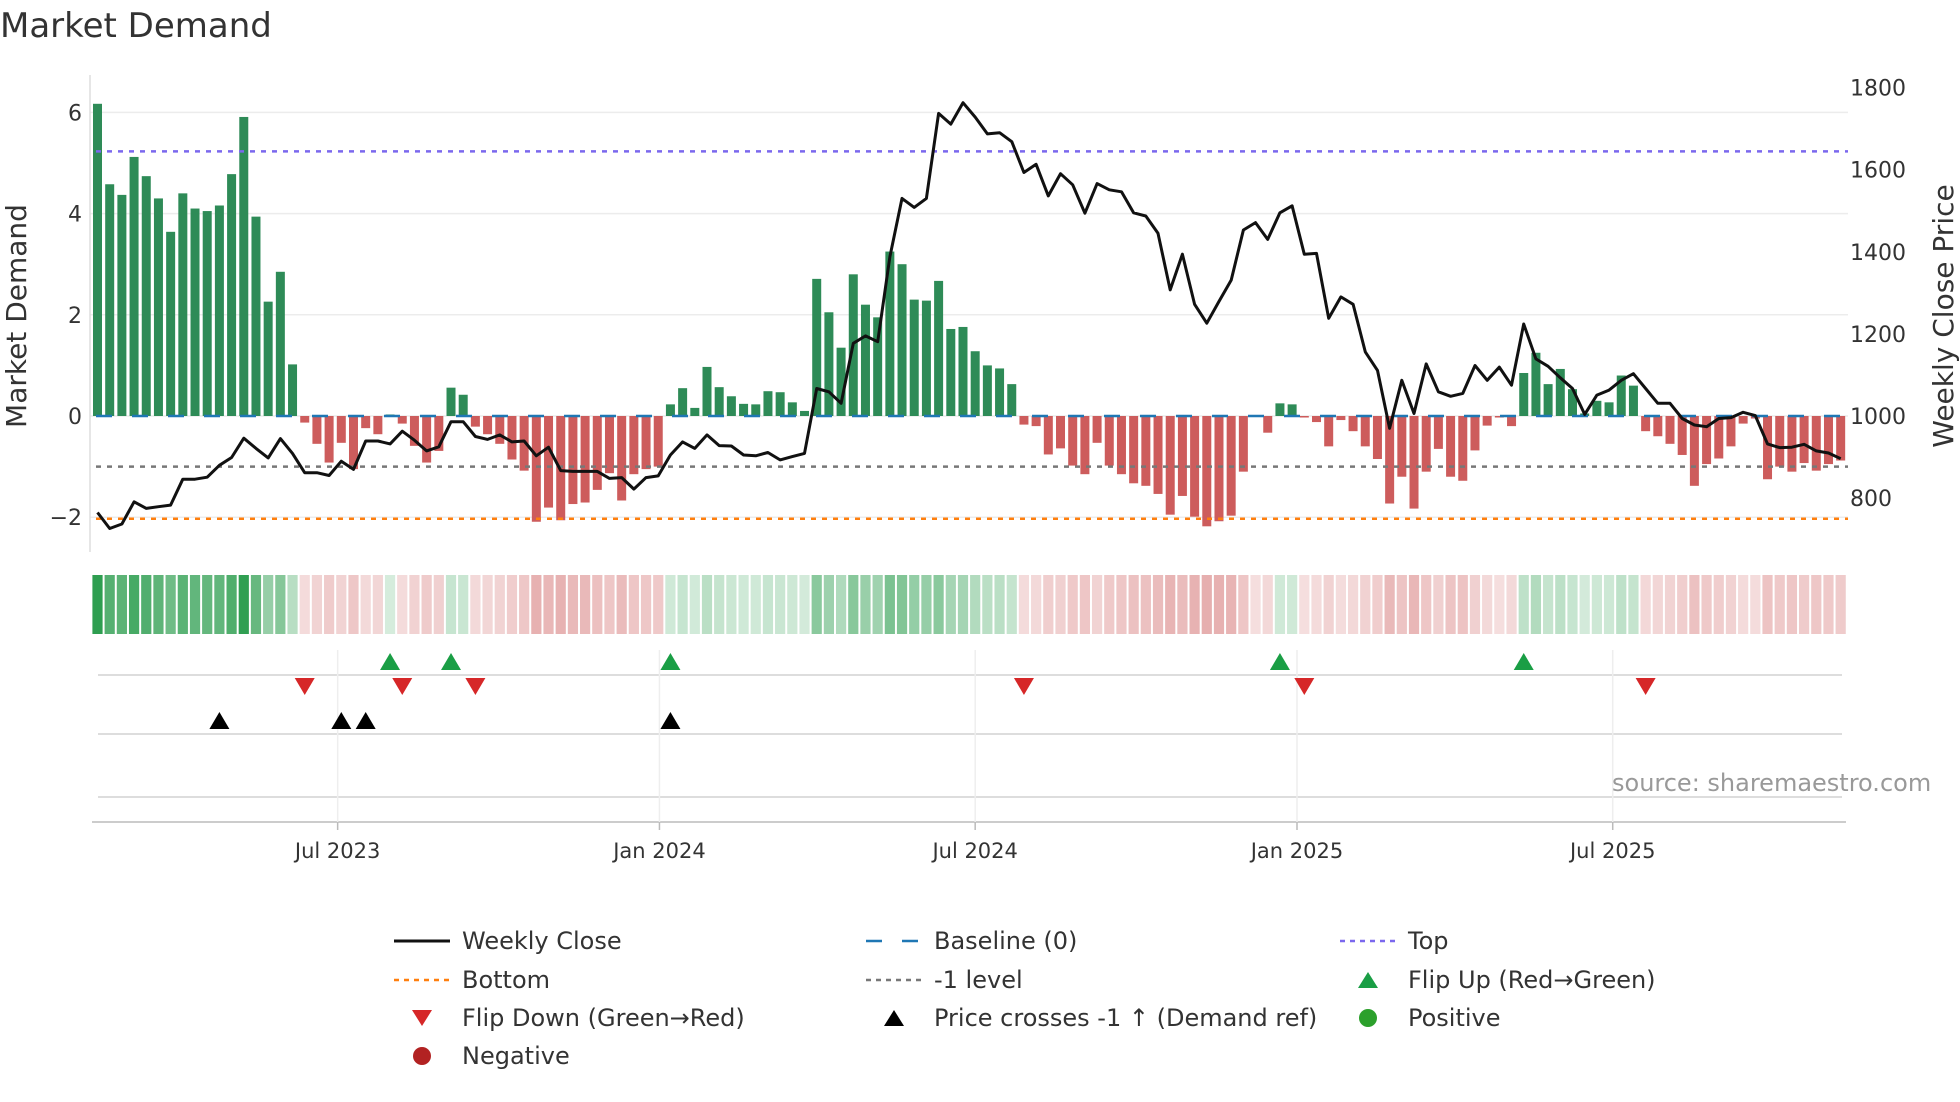 The width and height of the screenshot is (1960, 1102). Describe the element at coordinates (422, 941) in the screenshot. I see `solid-line-icon` at that location.